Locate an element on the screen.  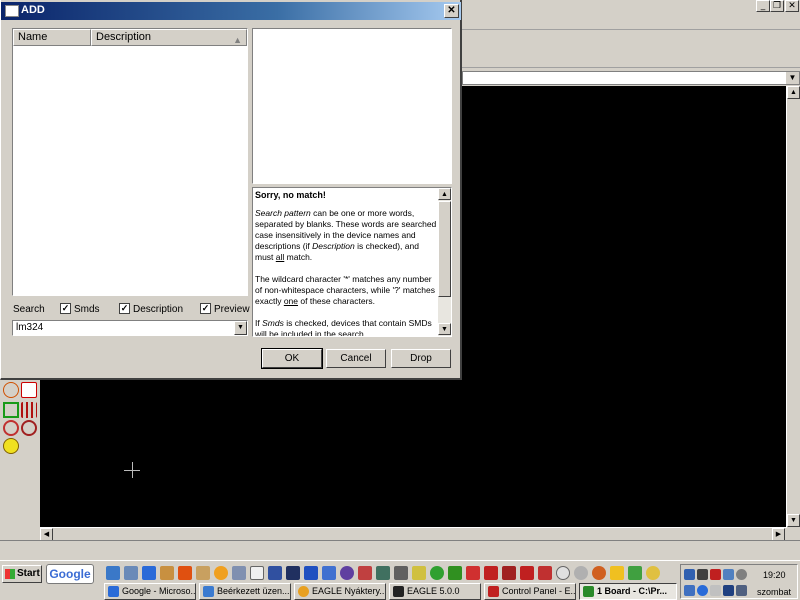
ie-icon is located at coordinates (113, 573).